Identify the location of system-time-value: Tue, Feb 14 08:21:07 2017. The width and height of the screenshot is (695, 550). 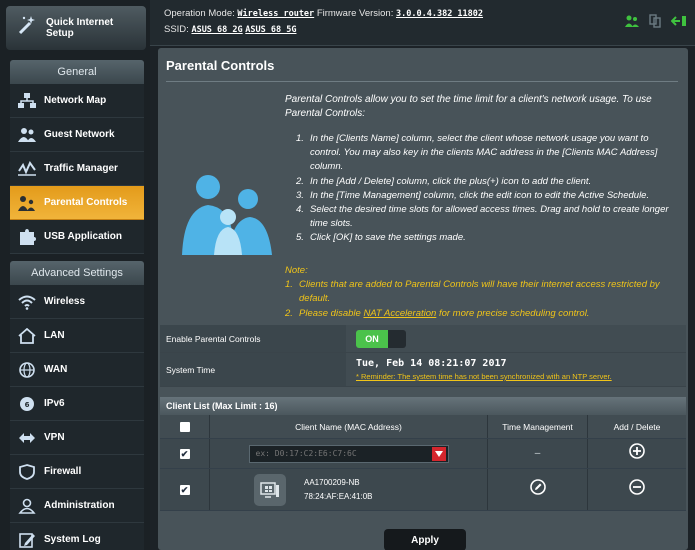
(431, 363).